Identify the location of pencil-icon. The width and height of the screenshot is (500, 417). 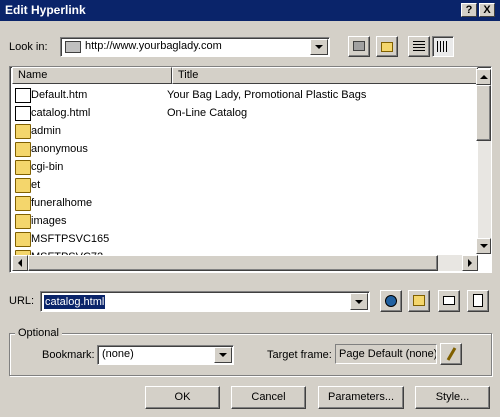
(451, 354).